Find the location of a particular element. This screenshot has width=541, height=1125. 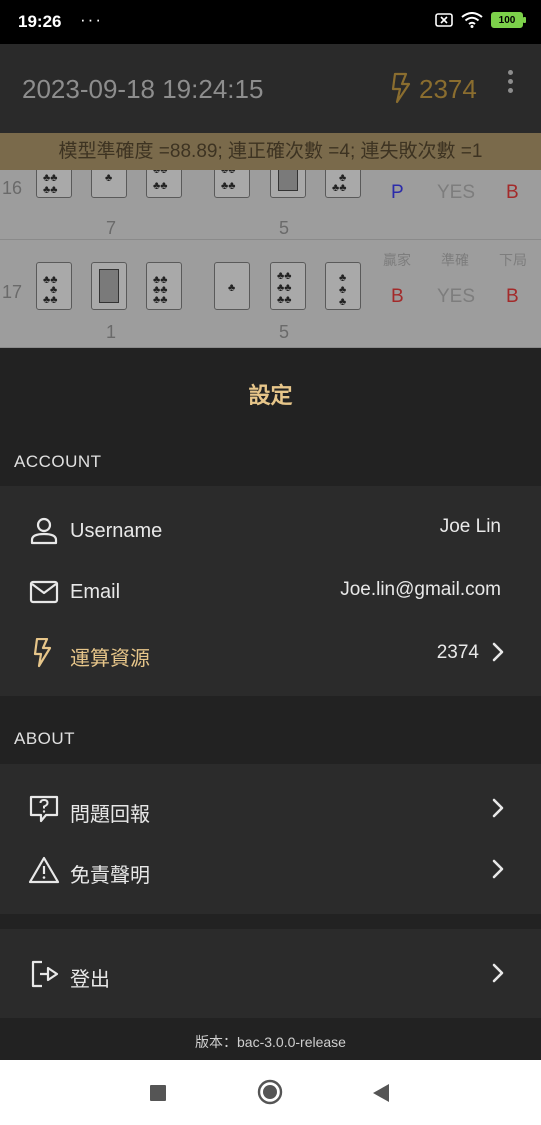

result-winner: B is located at coordinates (397, 296).